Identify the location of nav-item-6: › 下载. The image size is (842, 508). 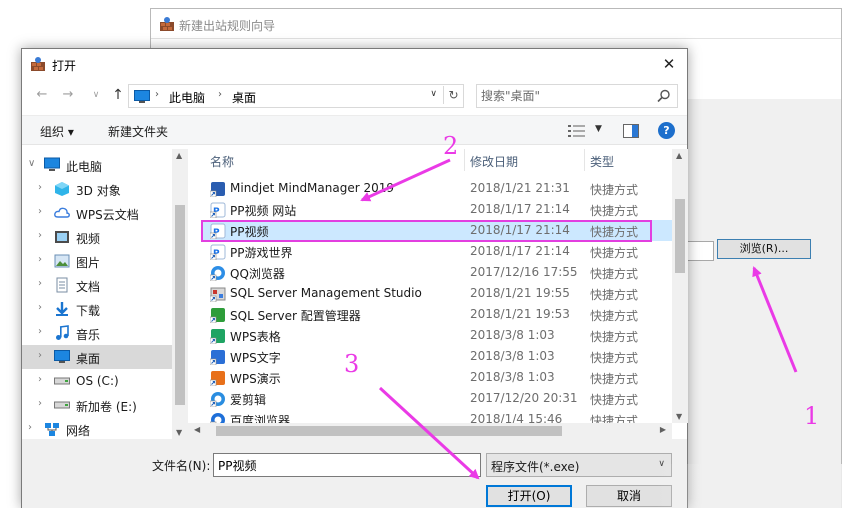
(97, 309).